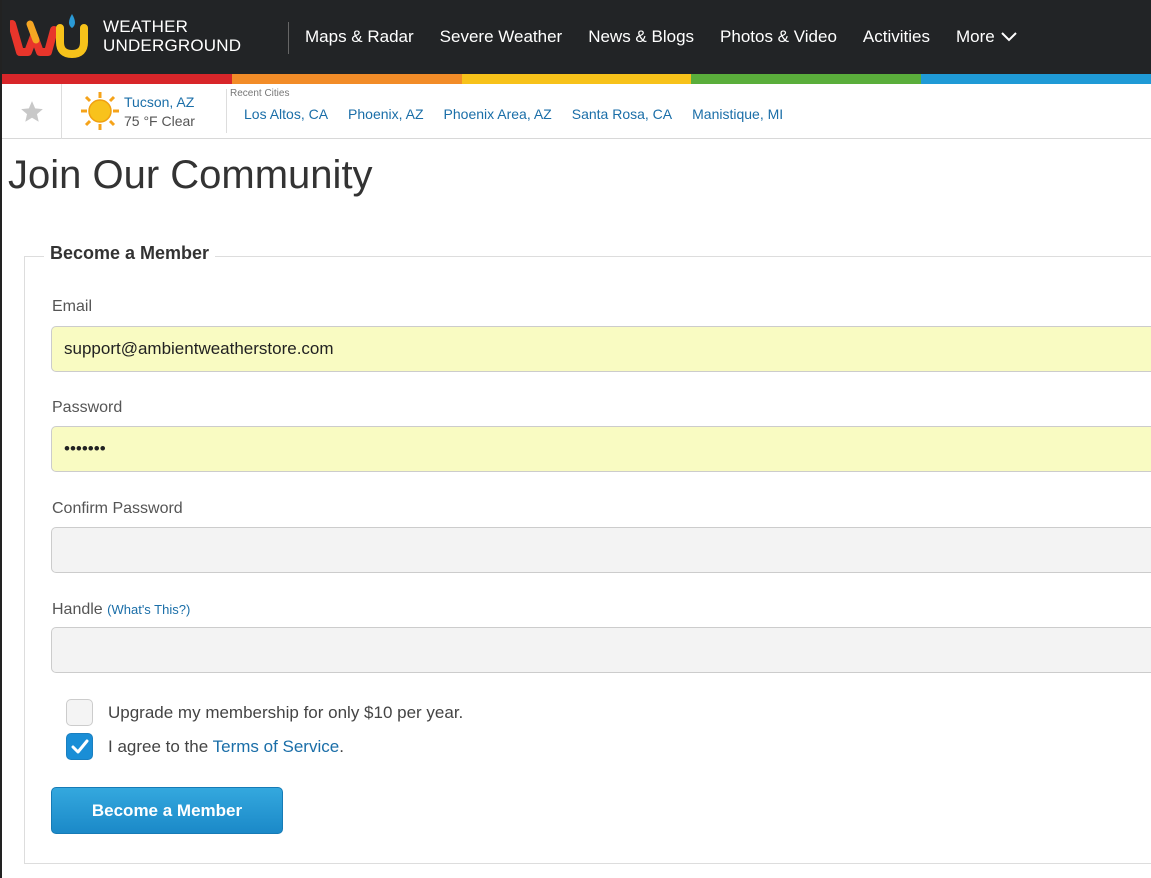 The image size is (1151, 878). Describe the element at coordinates (130, 253) in the screenshot. I see `fieldset-legend: Become a Member` at that location.